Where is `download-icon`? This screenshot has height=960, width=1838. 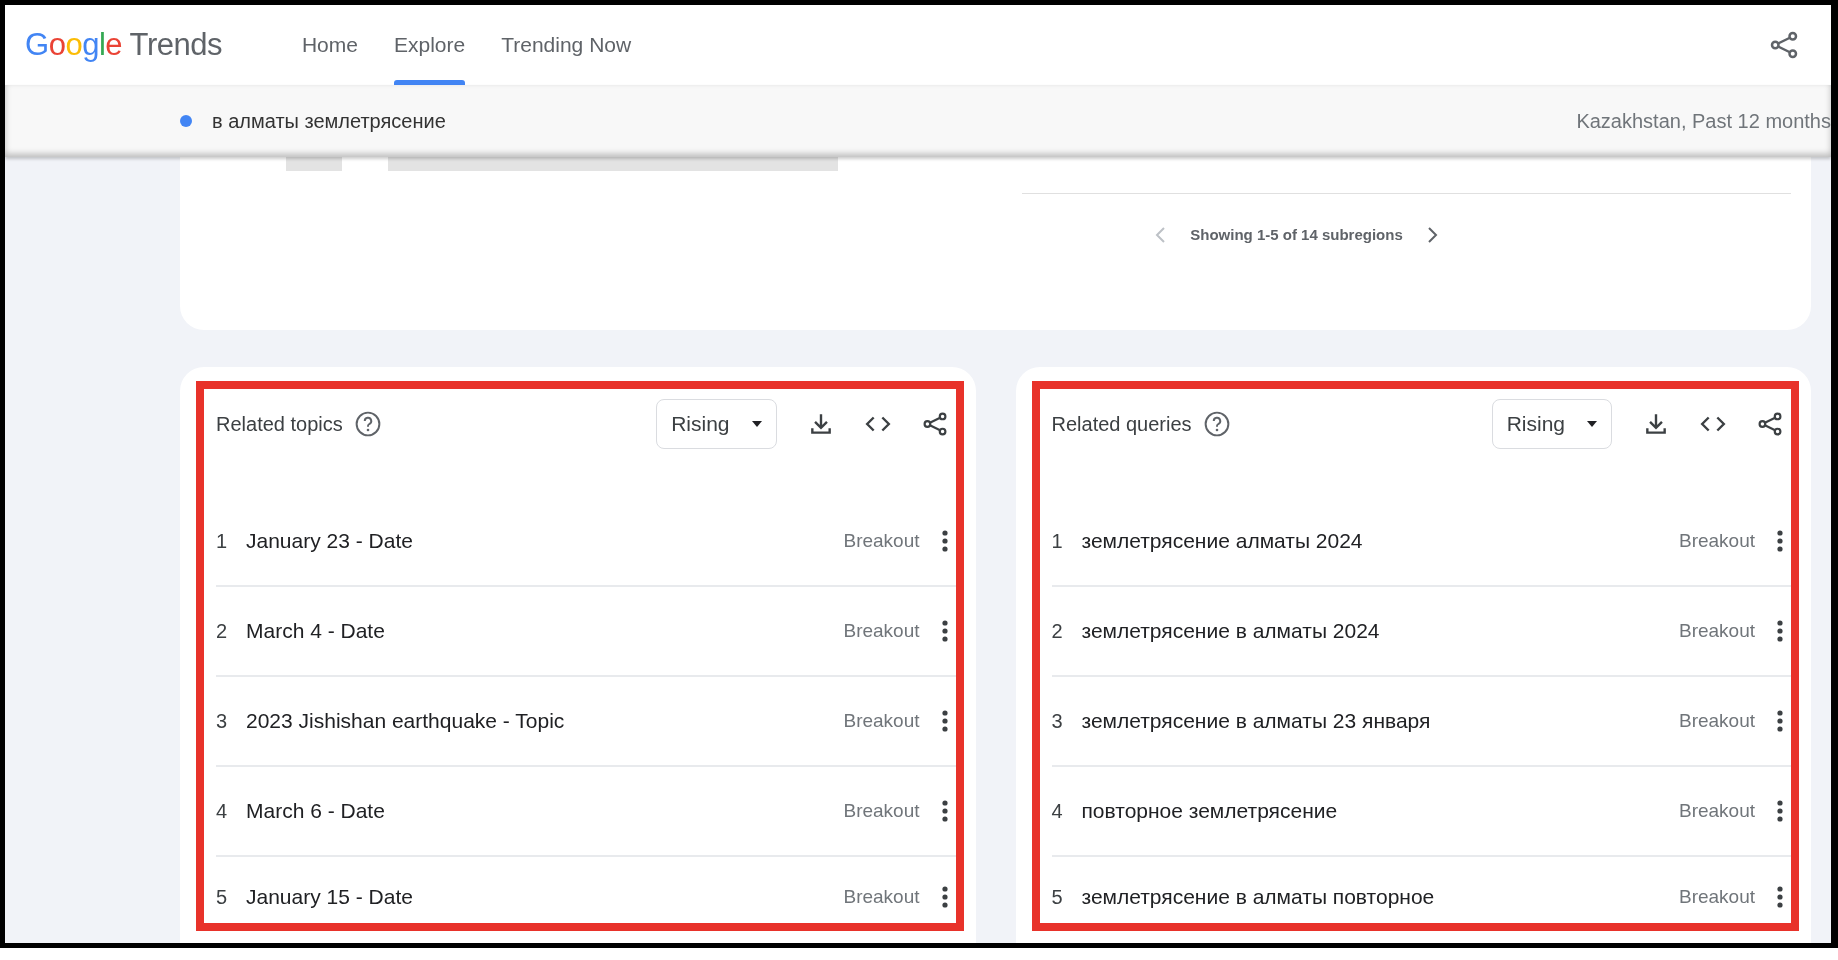
download-icon is located at coordinates (1656, 424).